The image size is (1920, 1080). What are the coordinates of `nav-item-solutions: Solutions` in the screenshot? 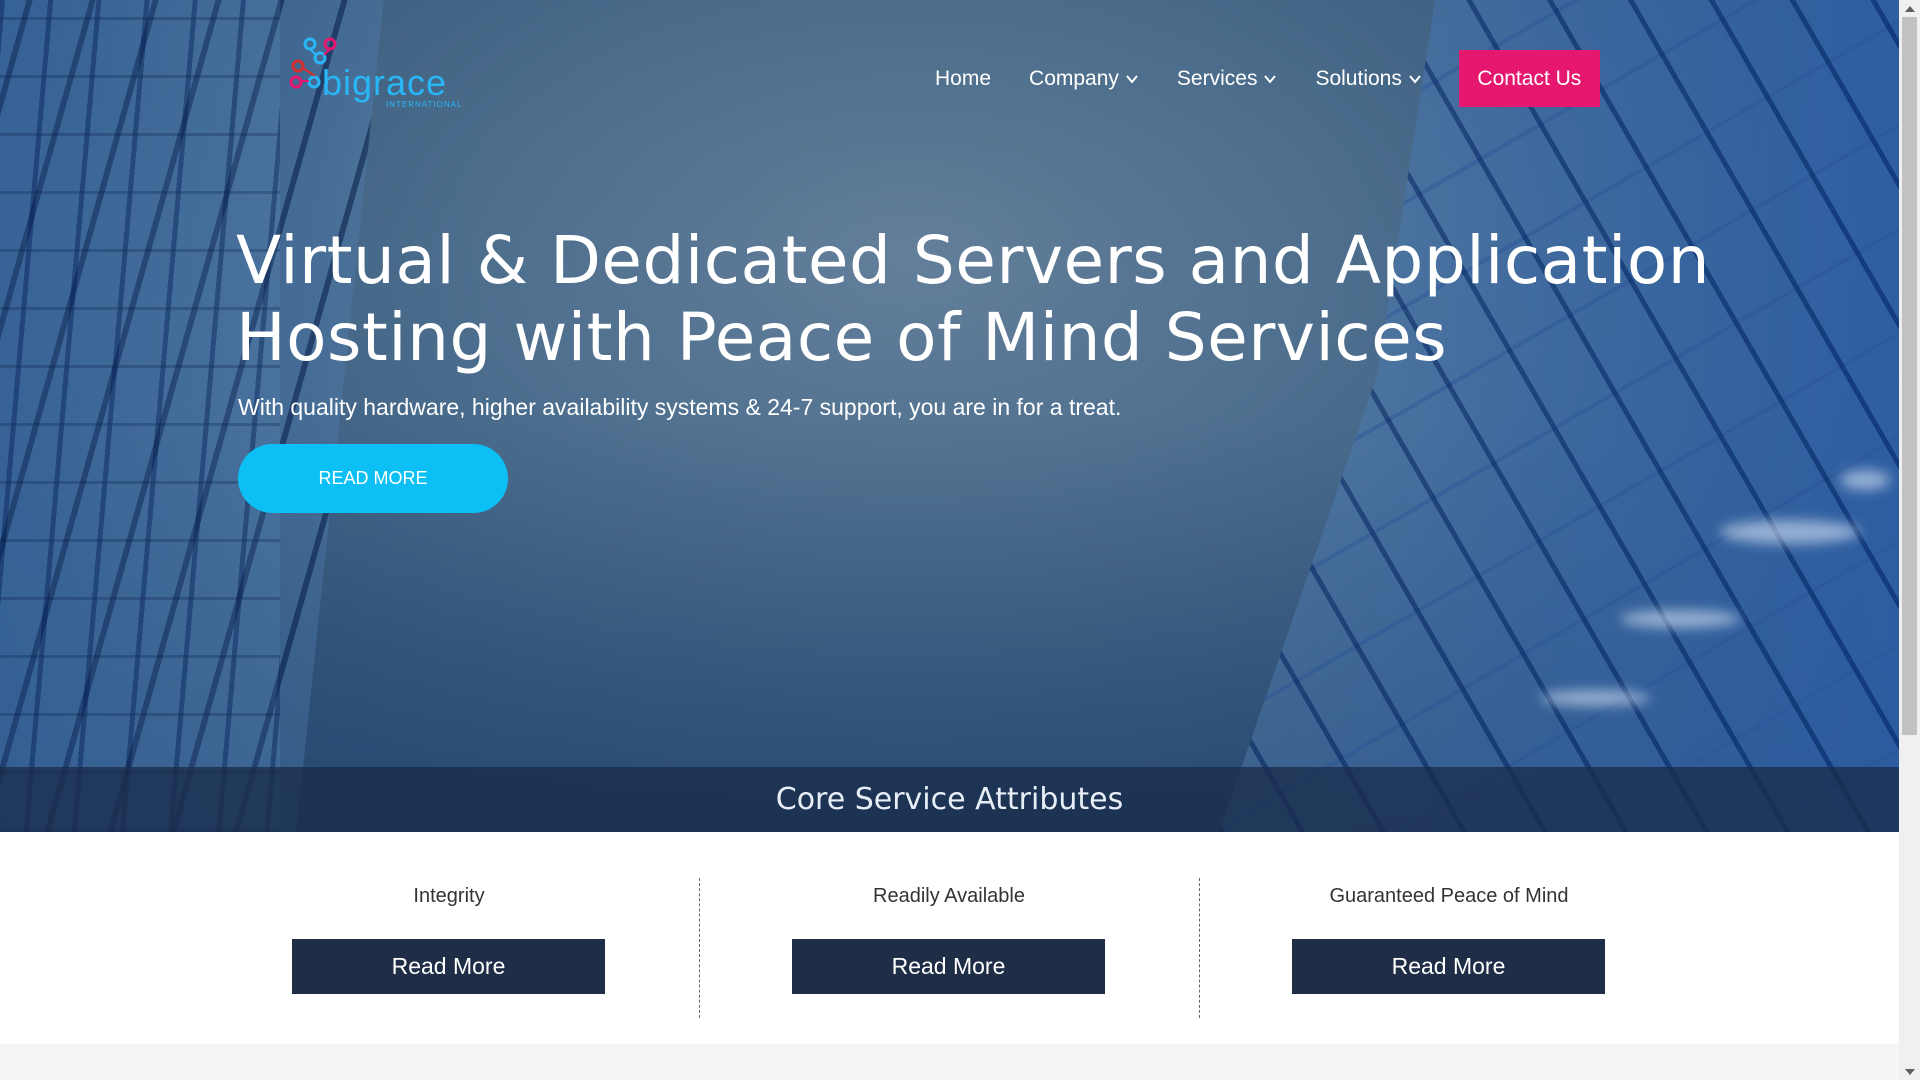 It's located at (1368, 79).